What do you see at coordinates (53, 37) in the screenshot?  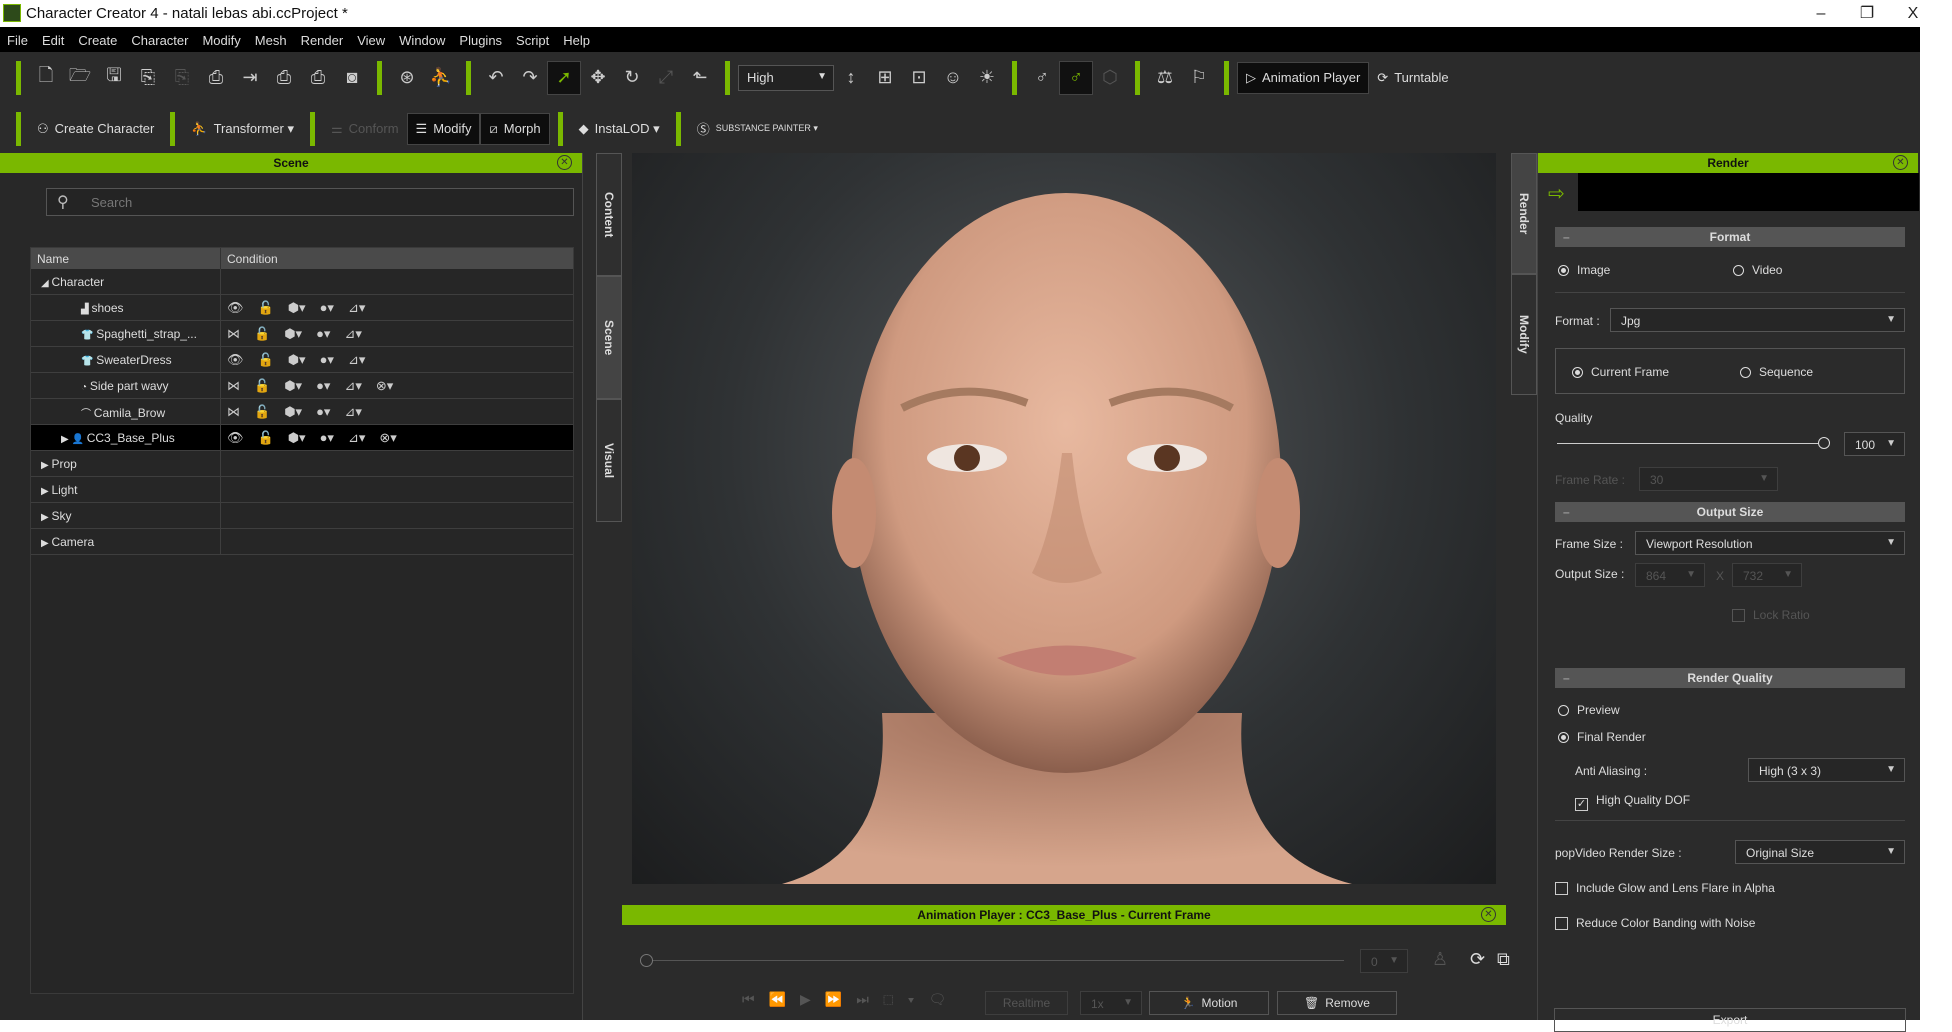 I see `menu-edit: Edit` at bounding box center [53, 37].